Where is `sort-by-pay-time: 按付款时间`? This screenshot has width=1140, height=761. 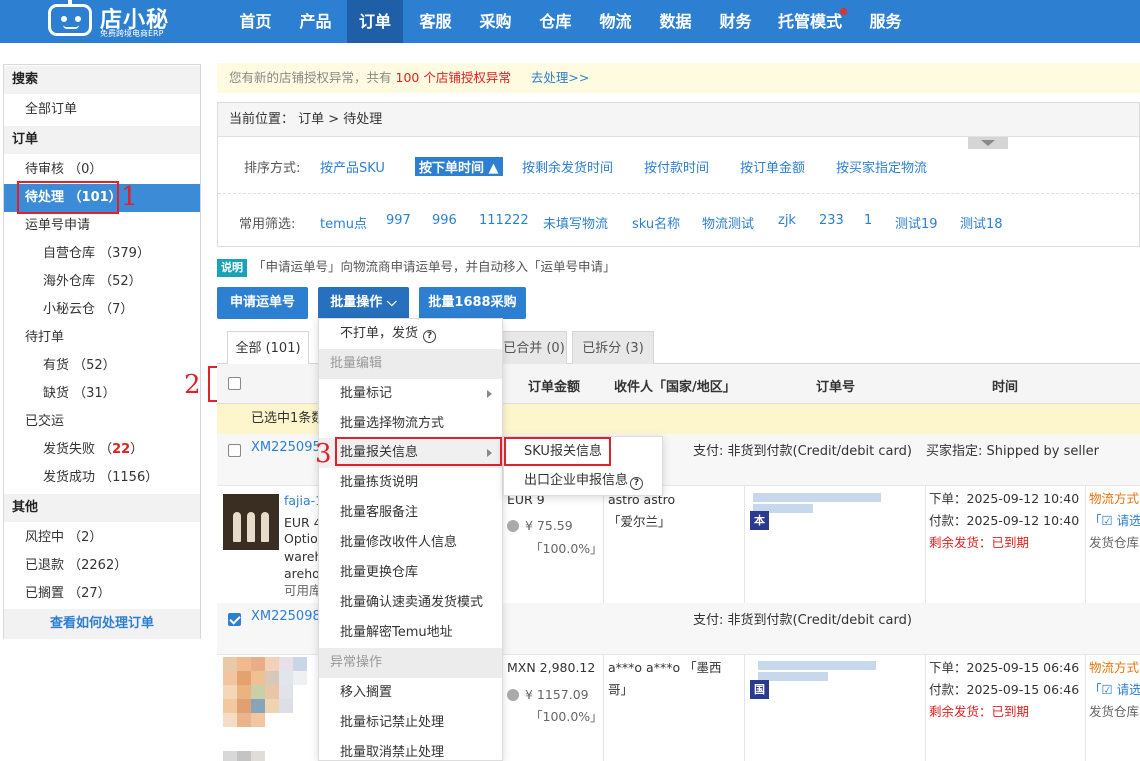 sort-by-pay-time: 按付款时间 is located at coordinates (676, 166).